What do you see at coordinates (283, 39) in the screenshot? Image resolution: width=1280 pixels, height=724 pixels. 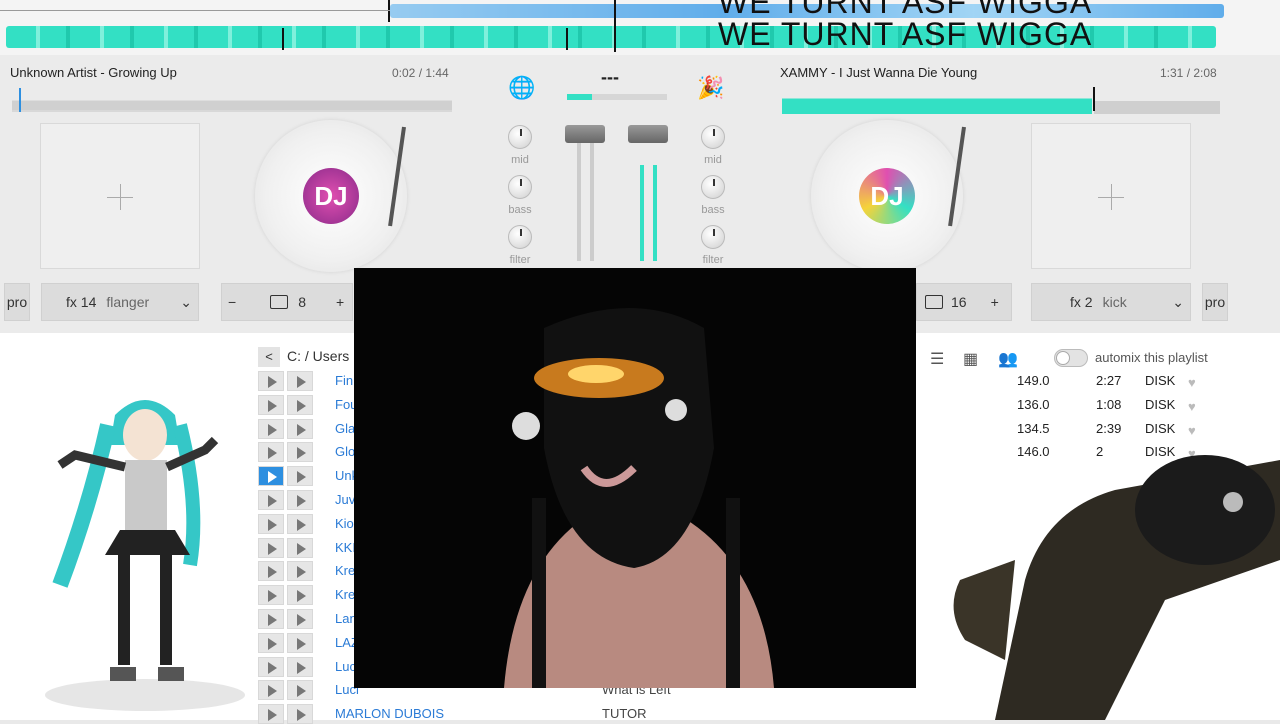 I see `beat-marker` at bounding box center [283, 39].